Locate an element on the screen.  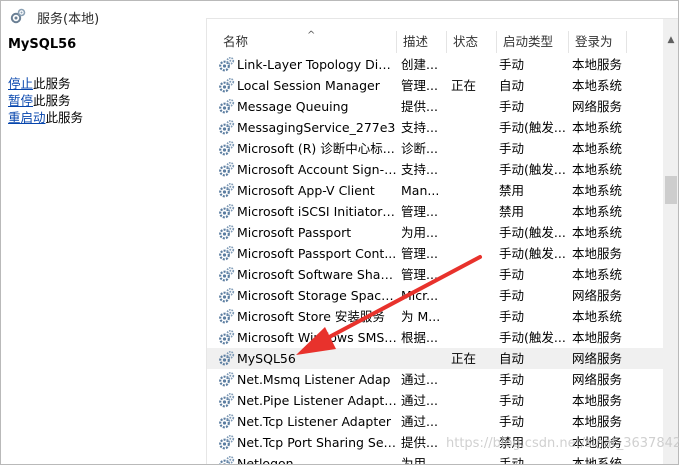
pause-service-link: 暂停 is located at coordinates (20, 100).